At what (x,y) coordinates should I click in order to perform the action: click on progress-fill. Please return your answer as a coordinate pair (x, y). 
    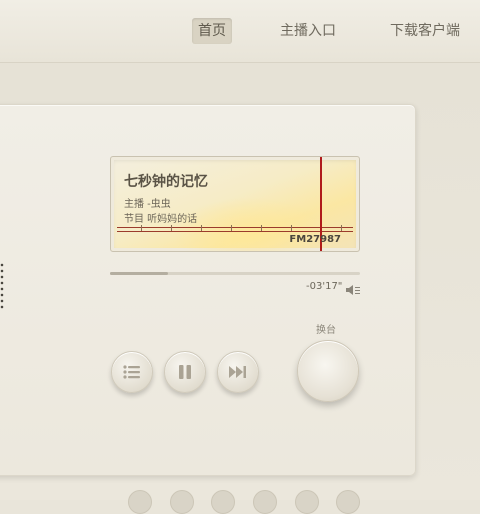
    Looking at the image, I should click on (139, 273).